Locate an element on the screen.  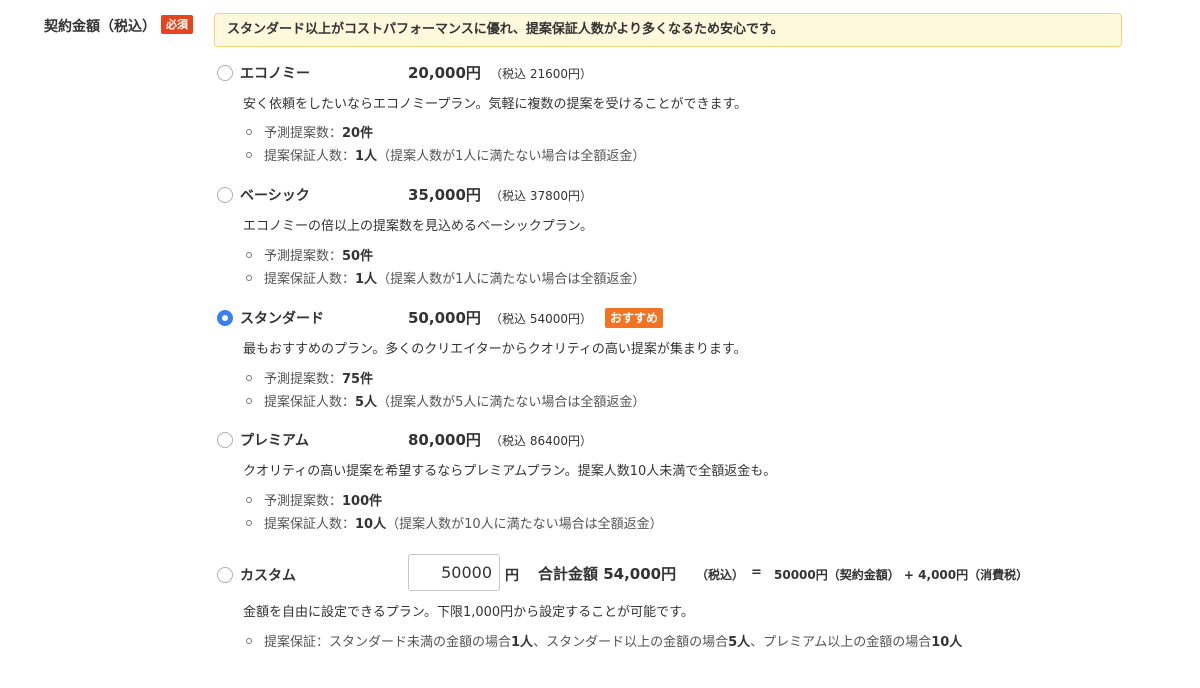
radio-premium is located at coordinates (225, 440).